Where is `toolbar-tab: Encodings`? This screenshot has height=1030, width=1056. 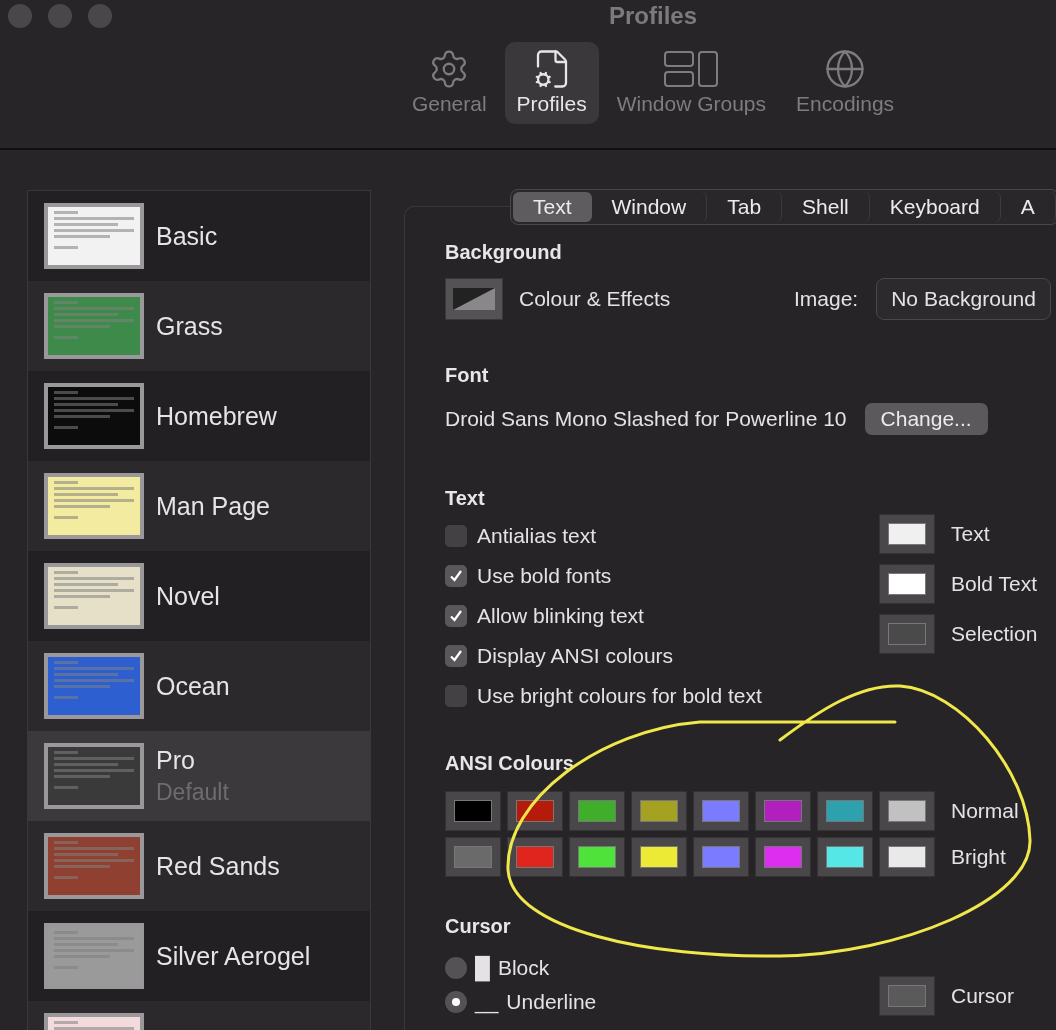 toolbar-tab: Encodings is located at coordinates (845, 83).